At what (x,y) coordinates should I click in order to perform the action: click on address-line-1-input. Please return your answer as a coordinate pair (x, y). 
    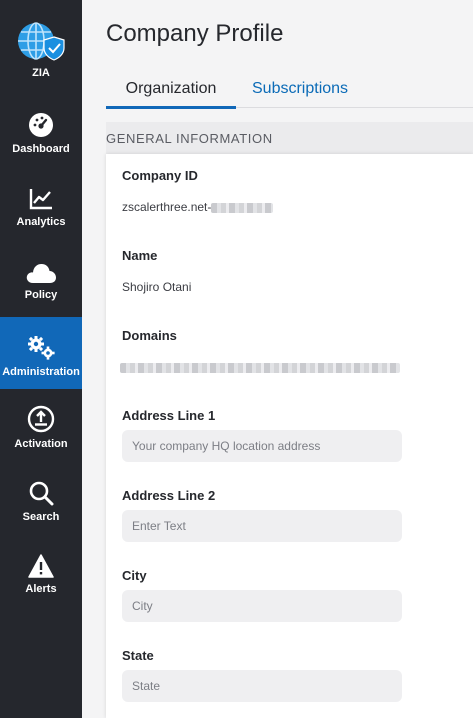
    Looking at the image, I should click on (262, 446).